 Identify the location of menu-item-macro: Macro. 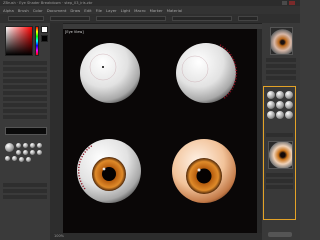
(140, 10).